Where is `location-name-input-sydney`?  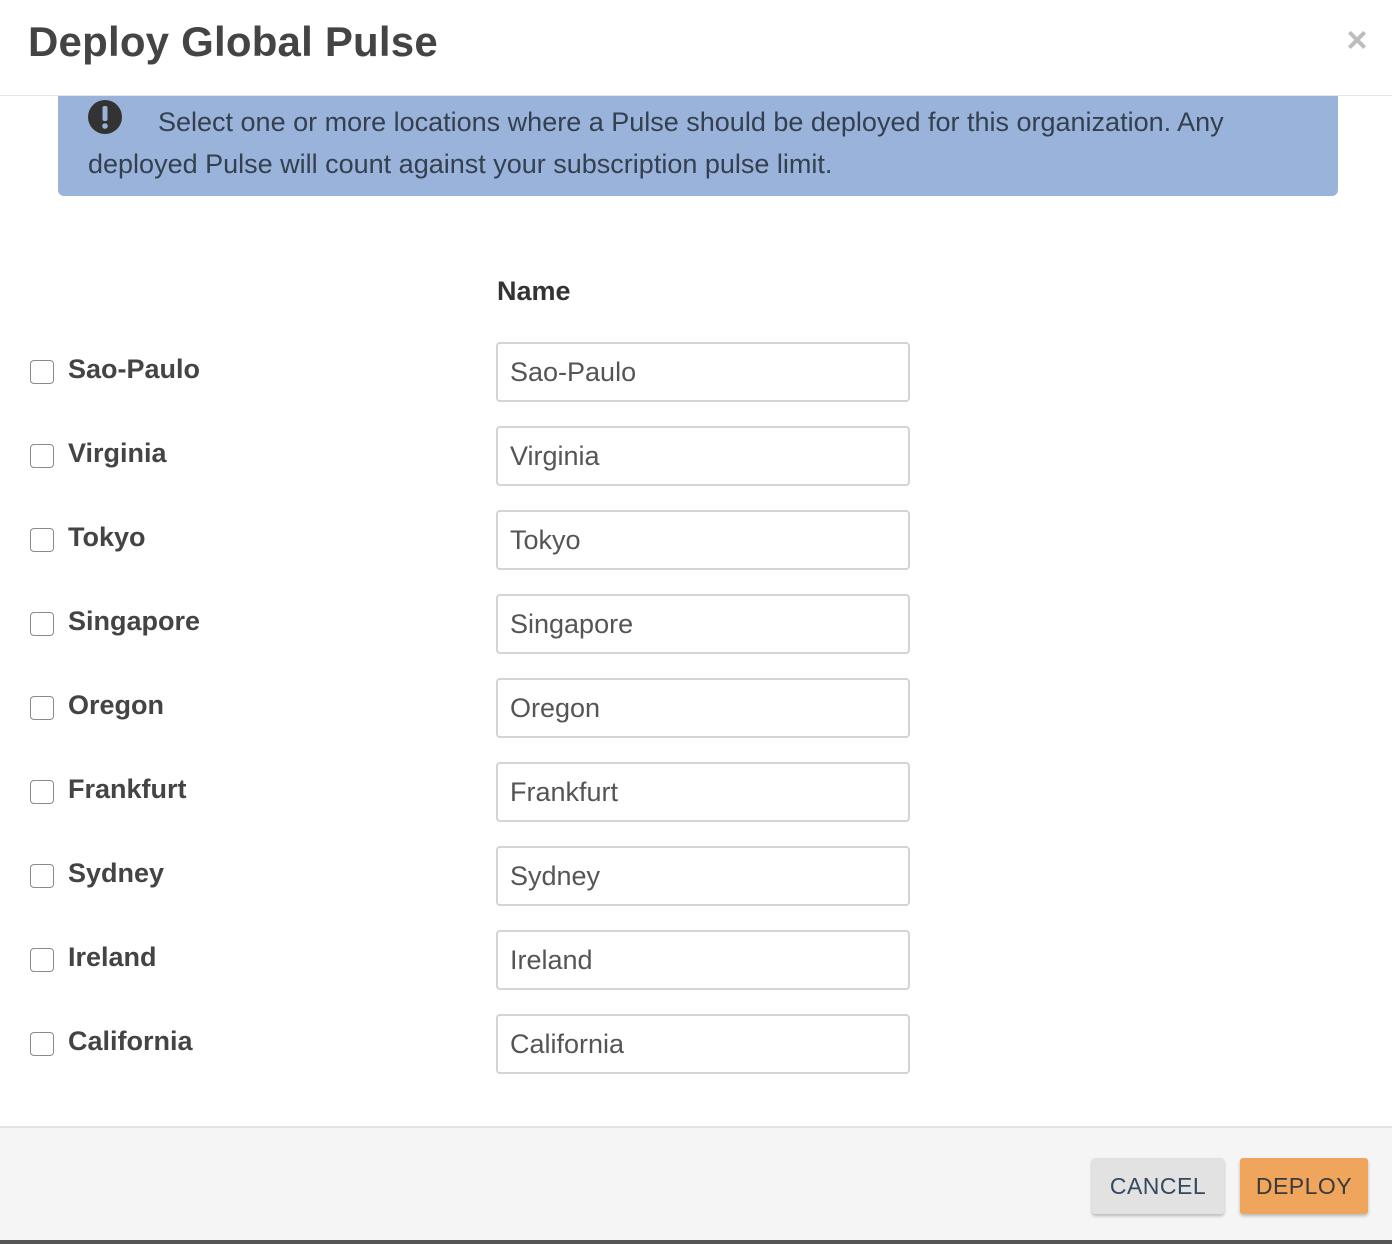 location-name-input-sydney is located at coordinates (703, 876).